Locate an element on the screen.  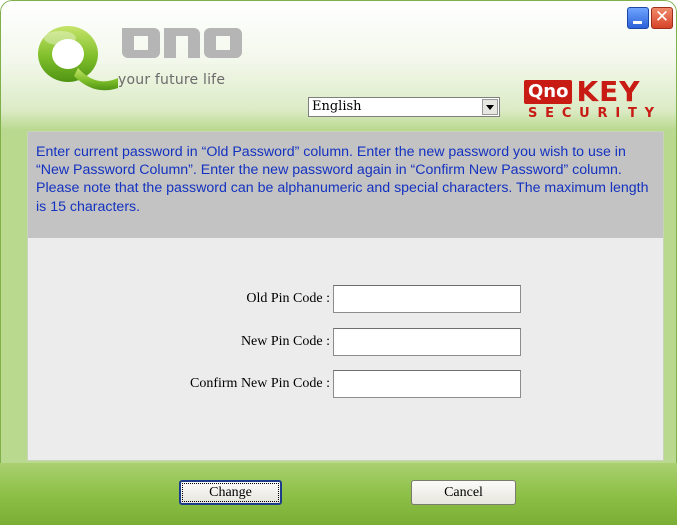
new-pin-input is located at coordinates (427, 342).